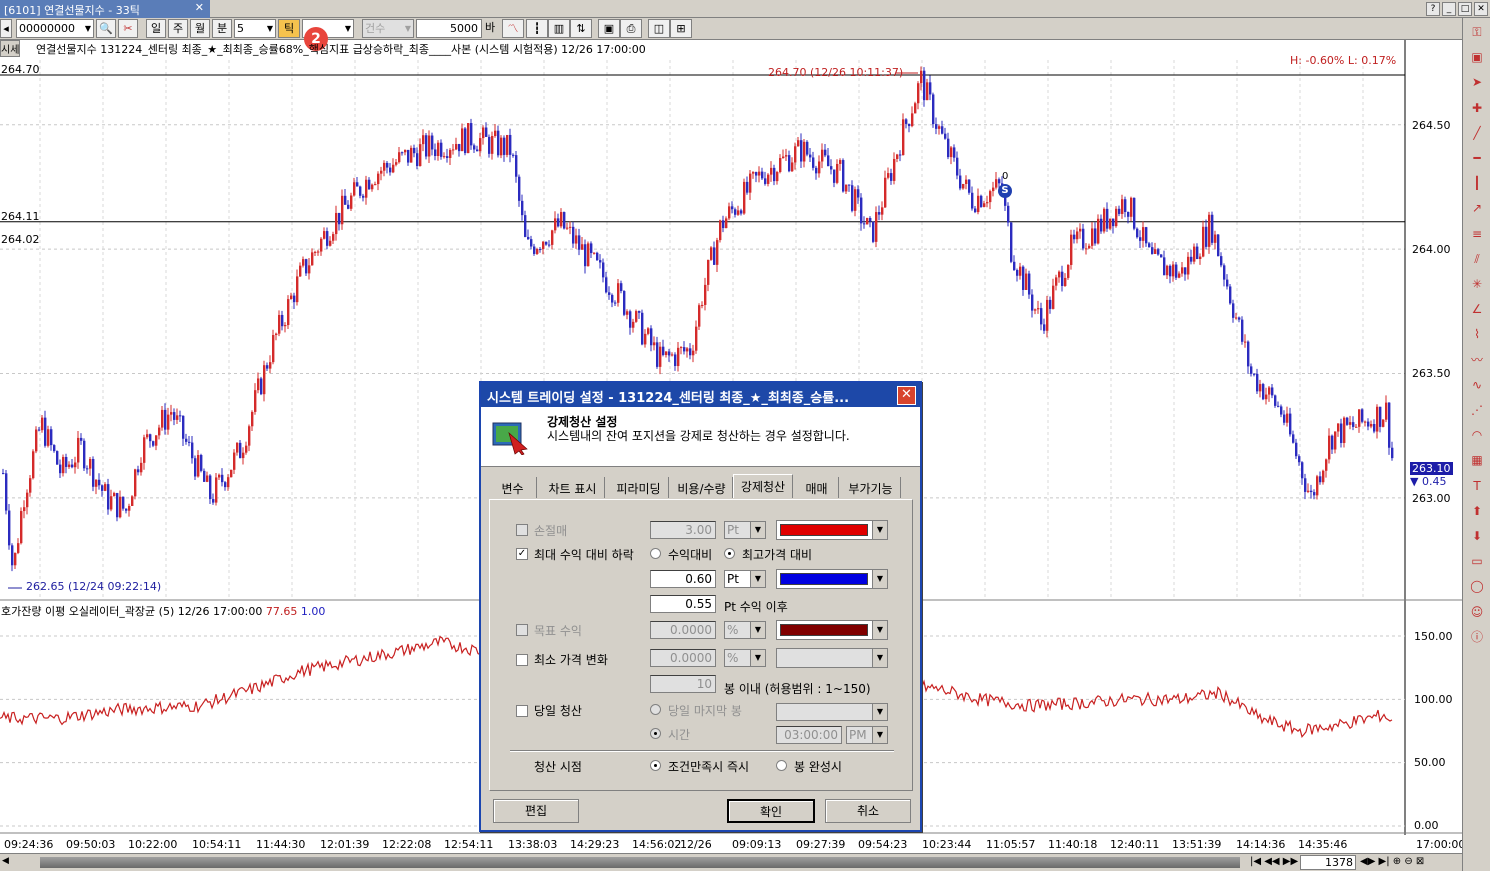  Describe the element at coordinates (659, 28) in the screenshot. I see `split-view-icon: ◫` at that location.